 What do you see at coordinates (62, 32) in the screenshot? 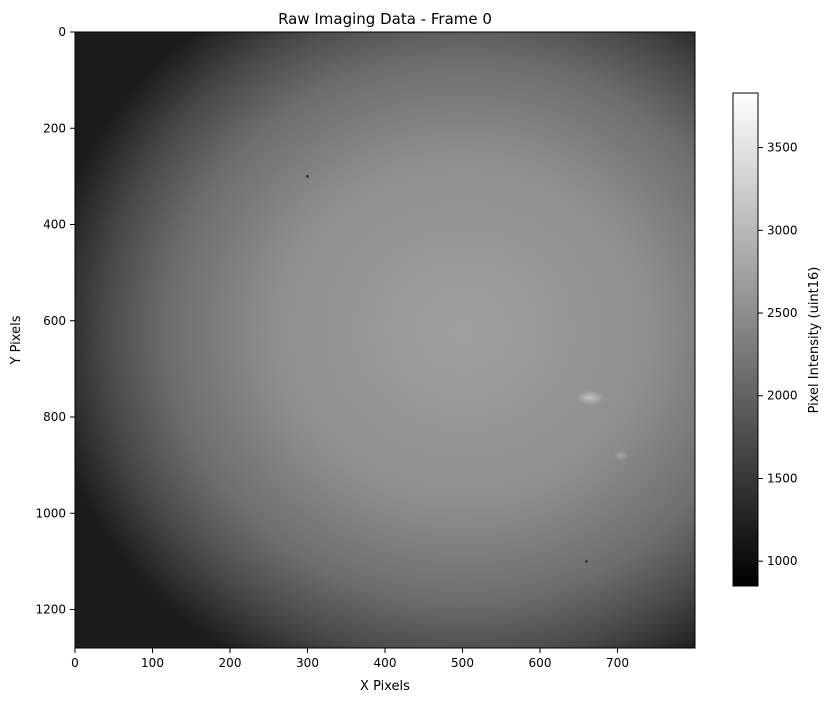
I see `y-tick-label: 0` at bounding box center [62, 32].